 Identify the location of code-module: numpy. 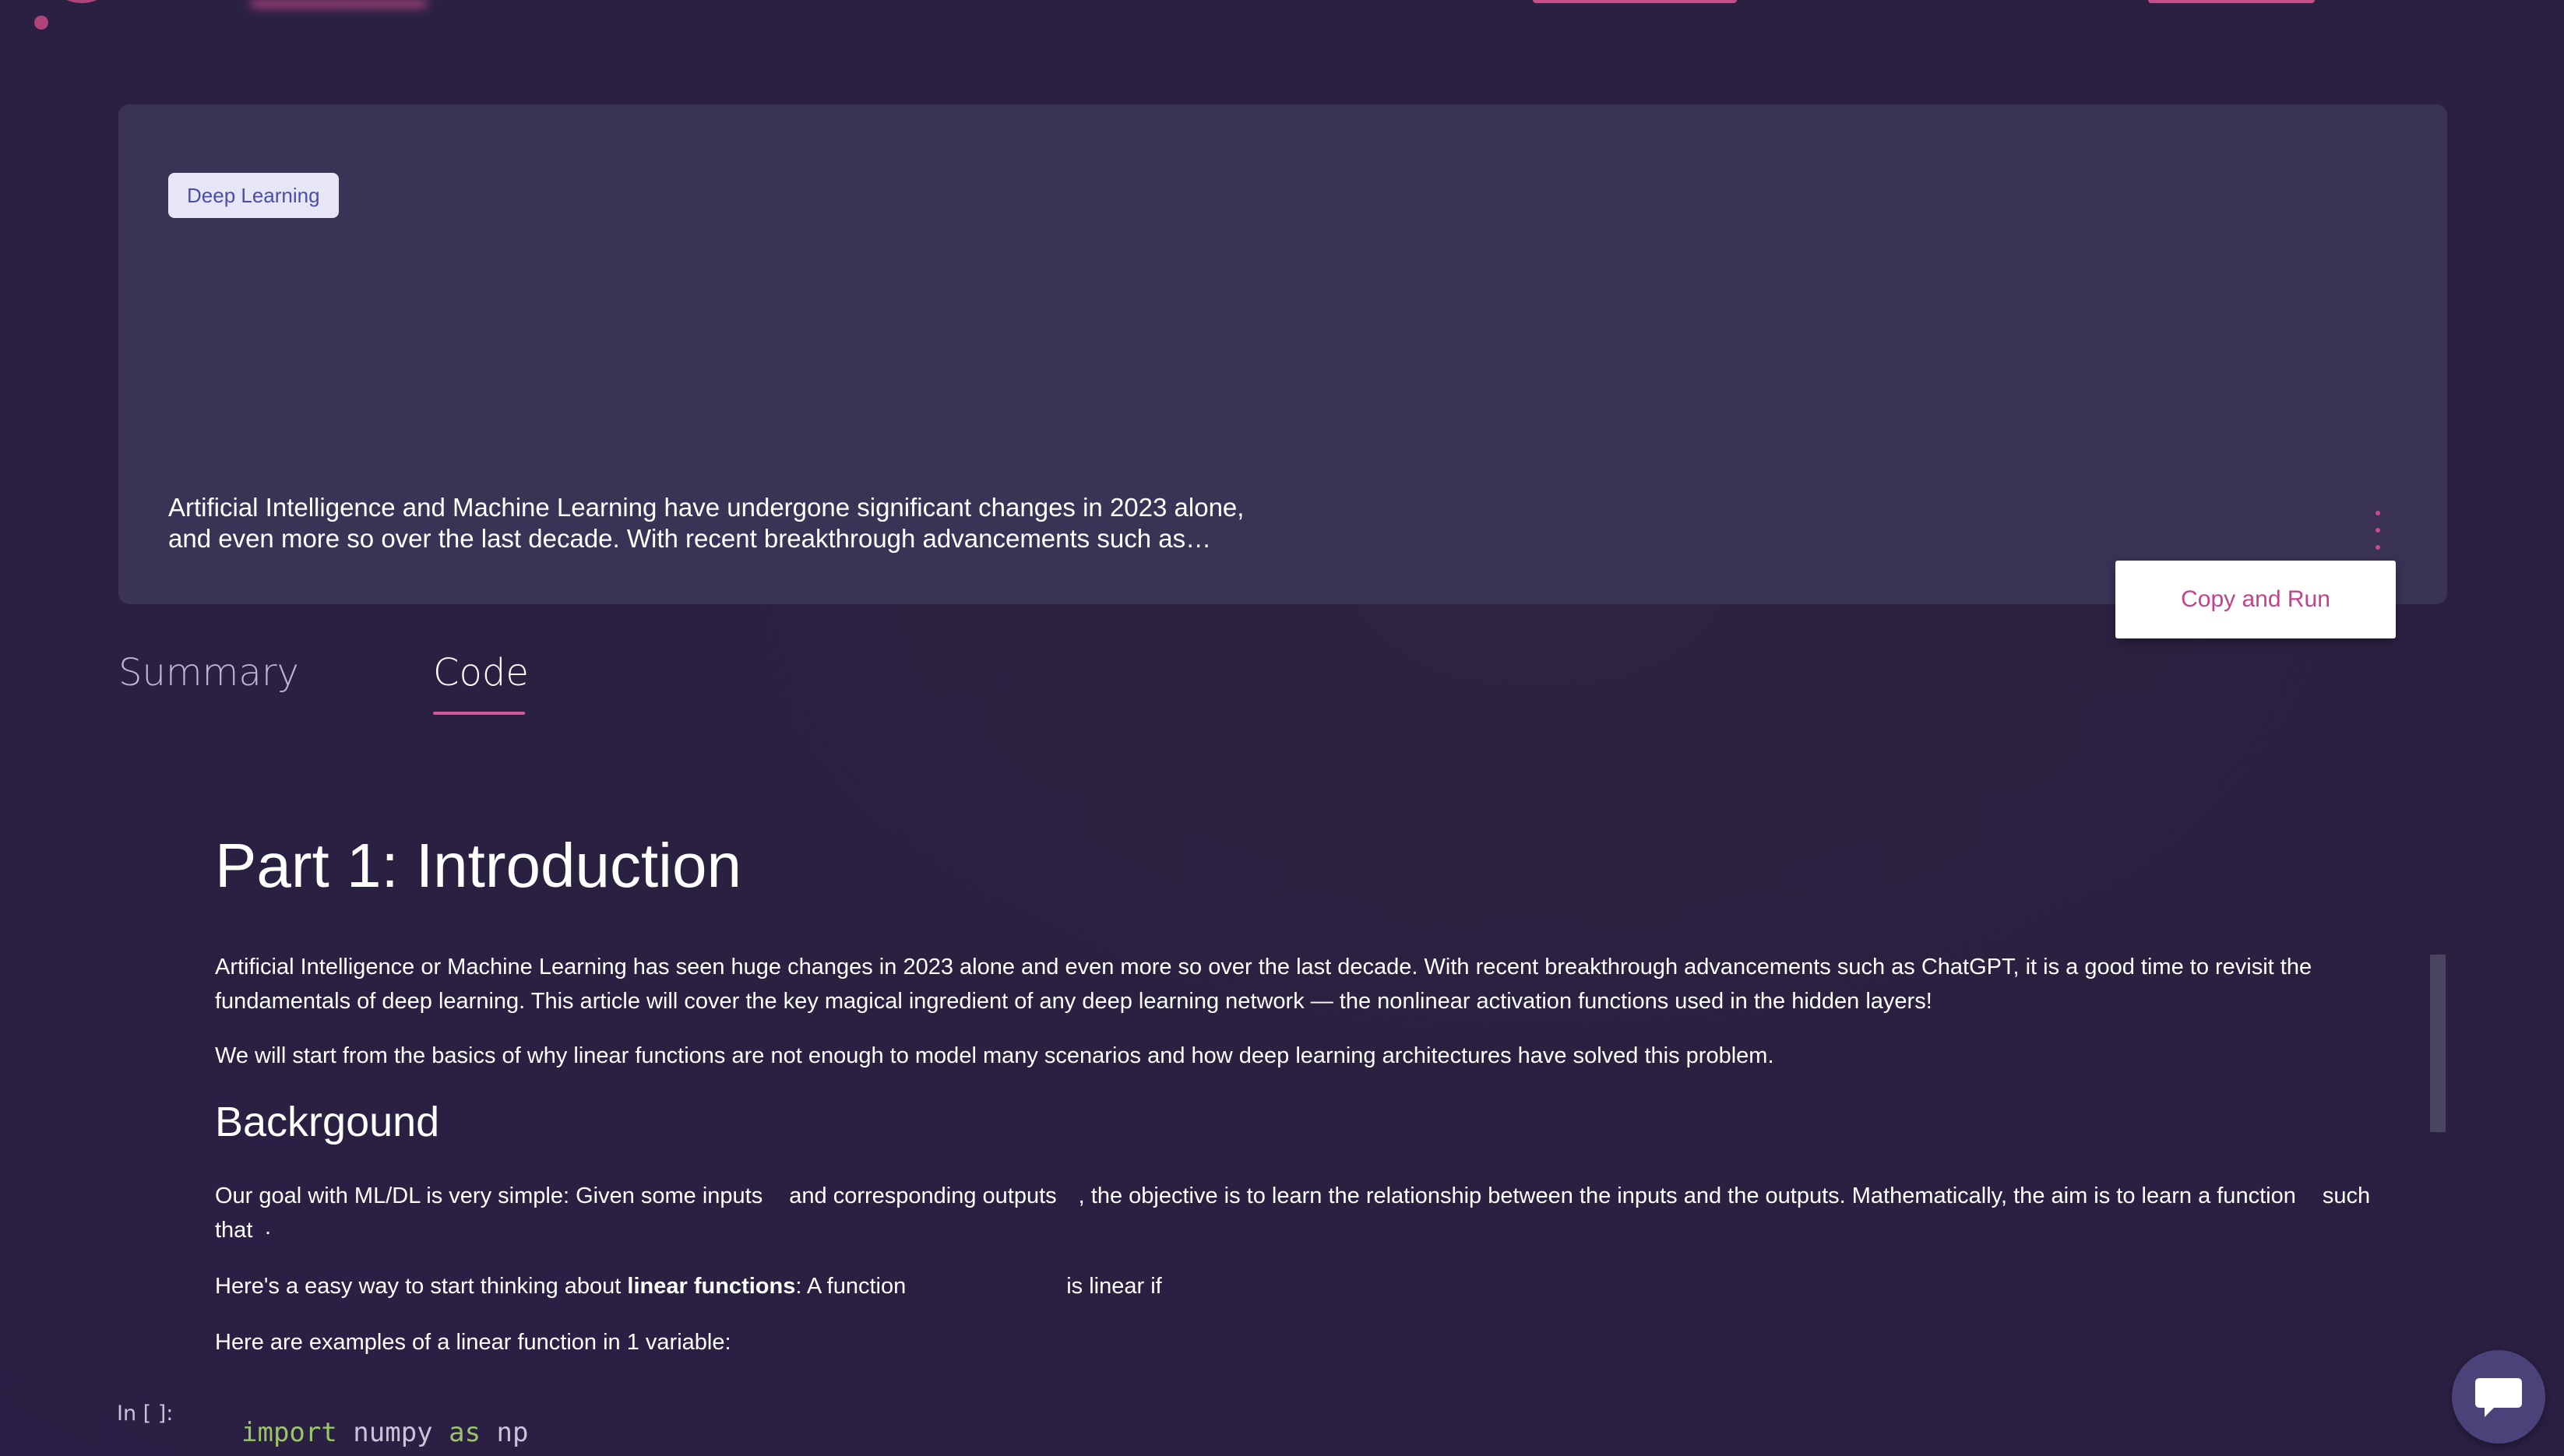
(392, 1432).